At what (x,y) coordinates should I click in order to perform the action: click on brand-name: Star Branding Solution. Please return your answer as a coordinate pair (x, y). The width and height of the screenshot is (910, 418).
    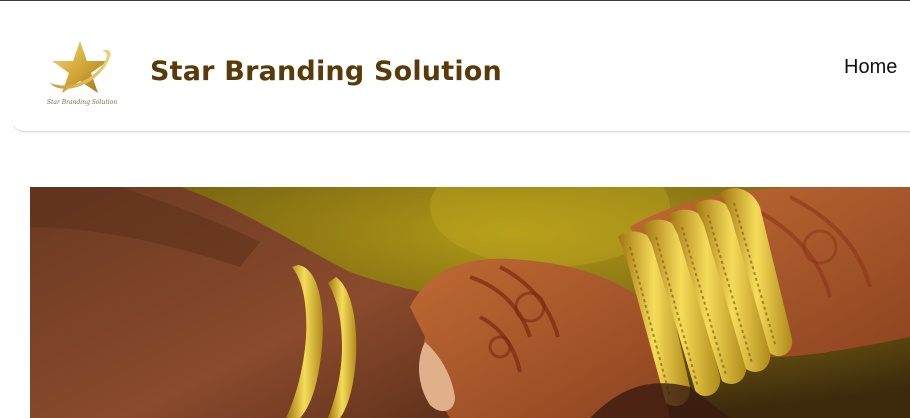
    Looking at the image, I should click on (326, 71).